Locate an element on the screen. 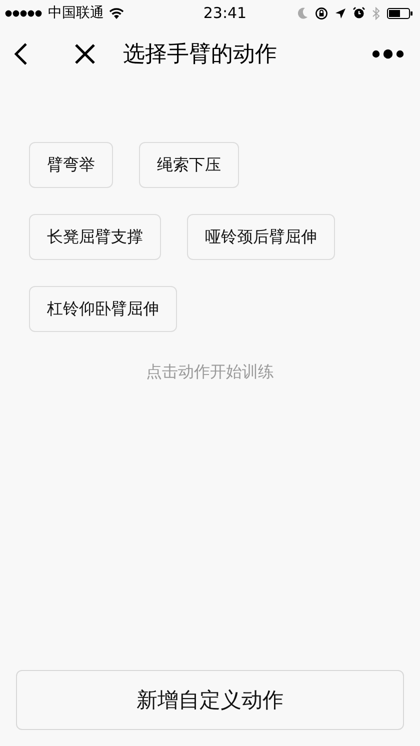 This screenshot has height=746, width=420. page-title: 选择手臂的动作 is located at coordinates (200, 55).